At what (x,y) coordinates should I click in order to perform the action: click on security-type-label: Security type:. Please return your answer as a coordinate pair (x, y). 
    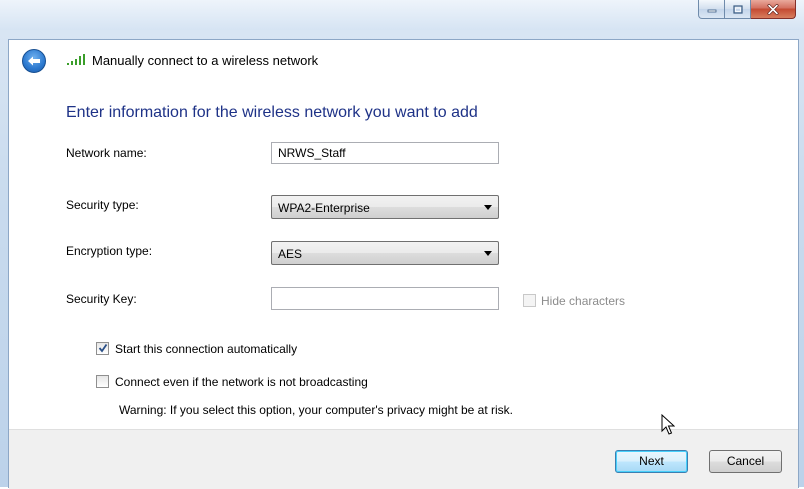
    Looking at the image, I should click on (102, 205).